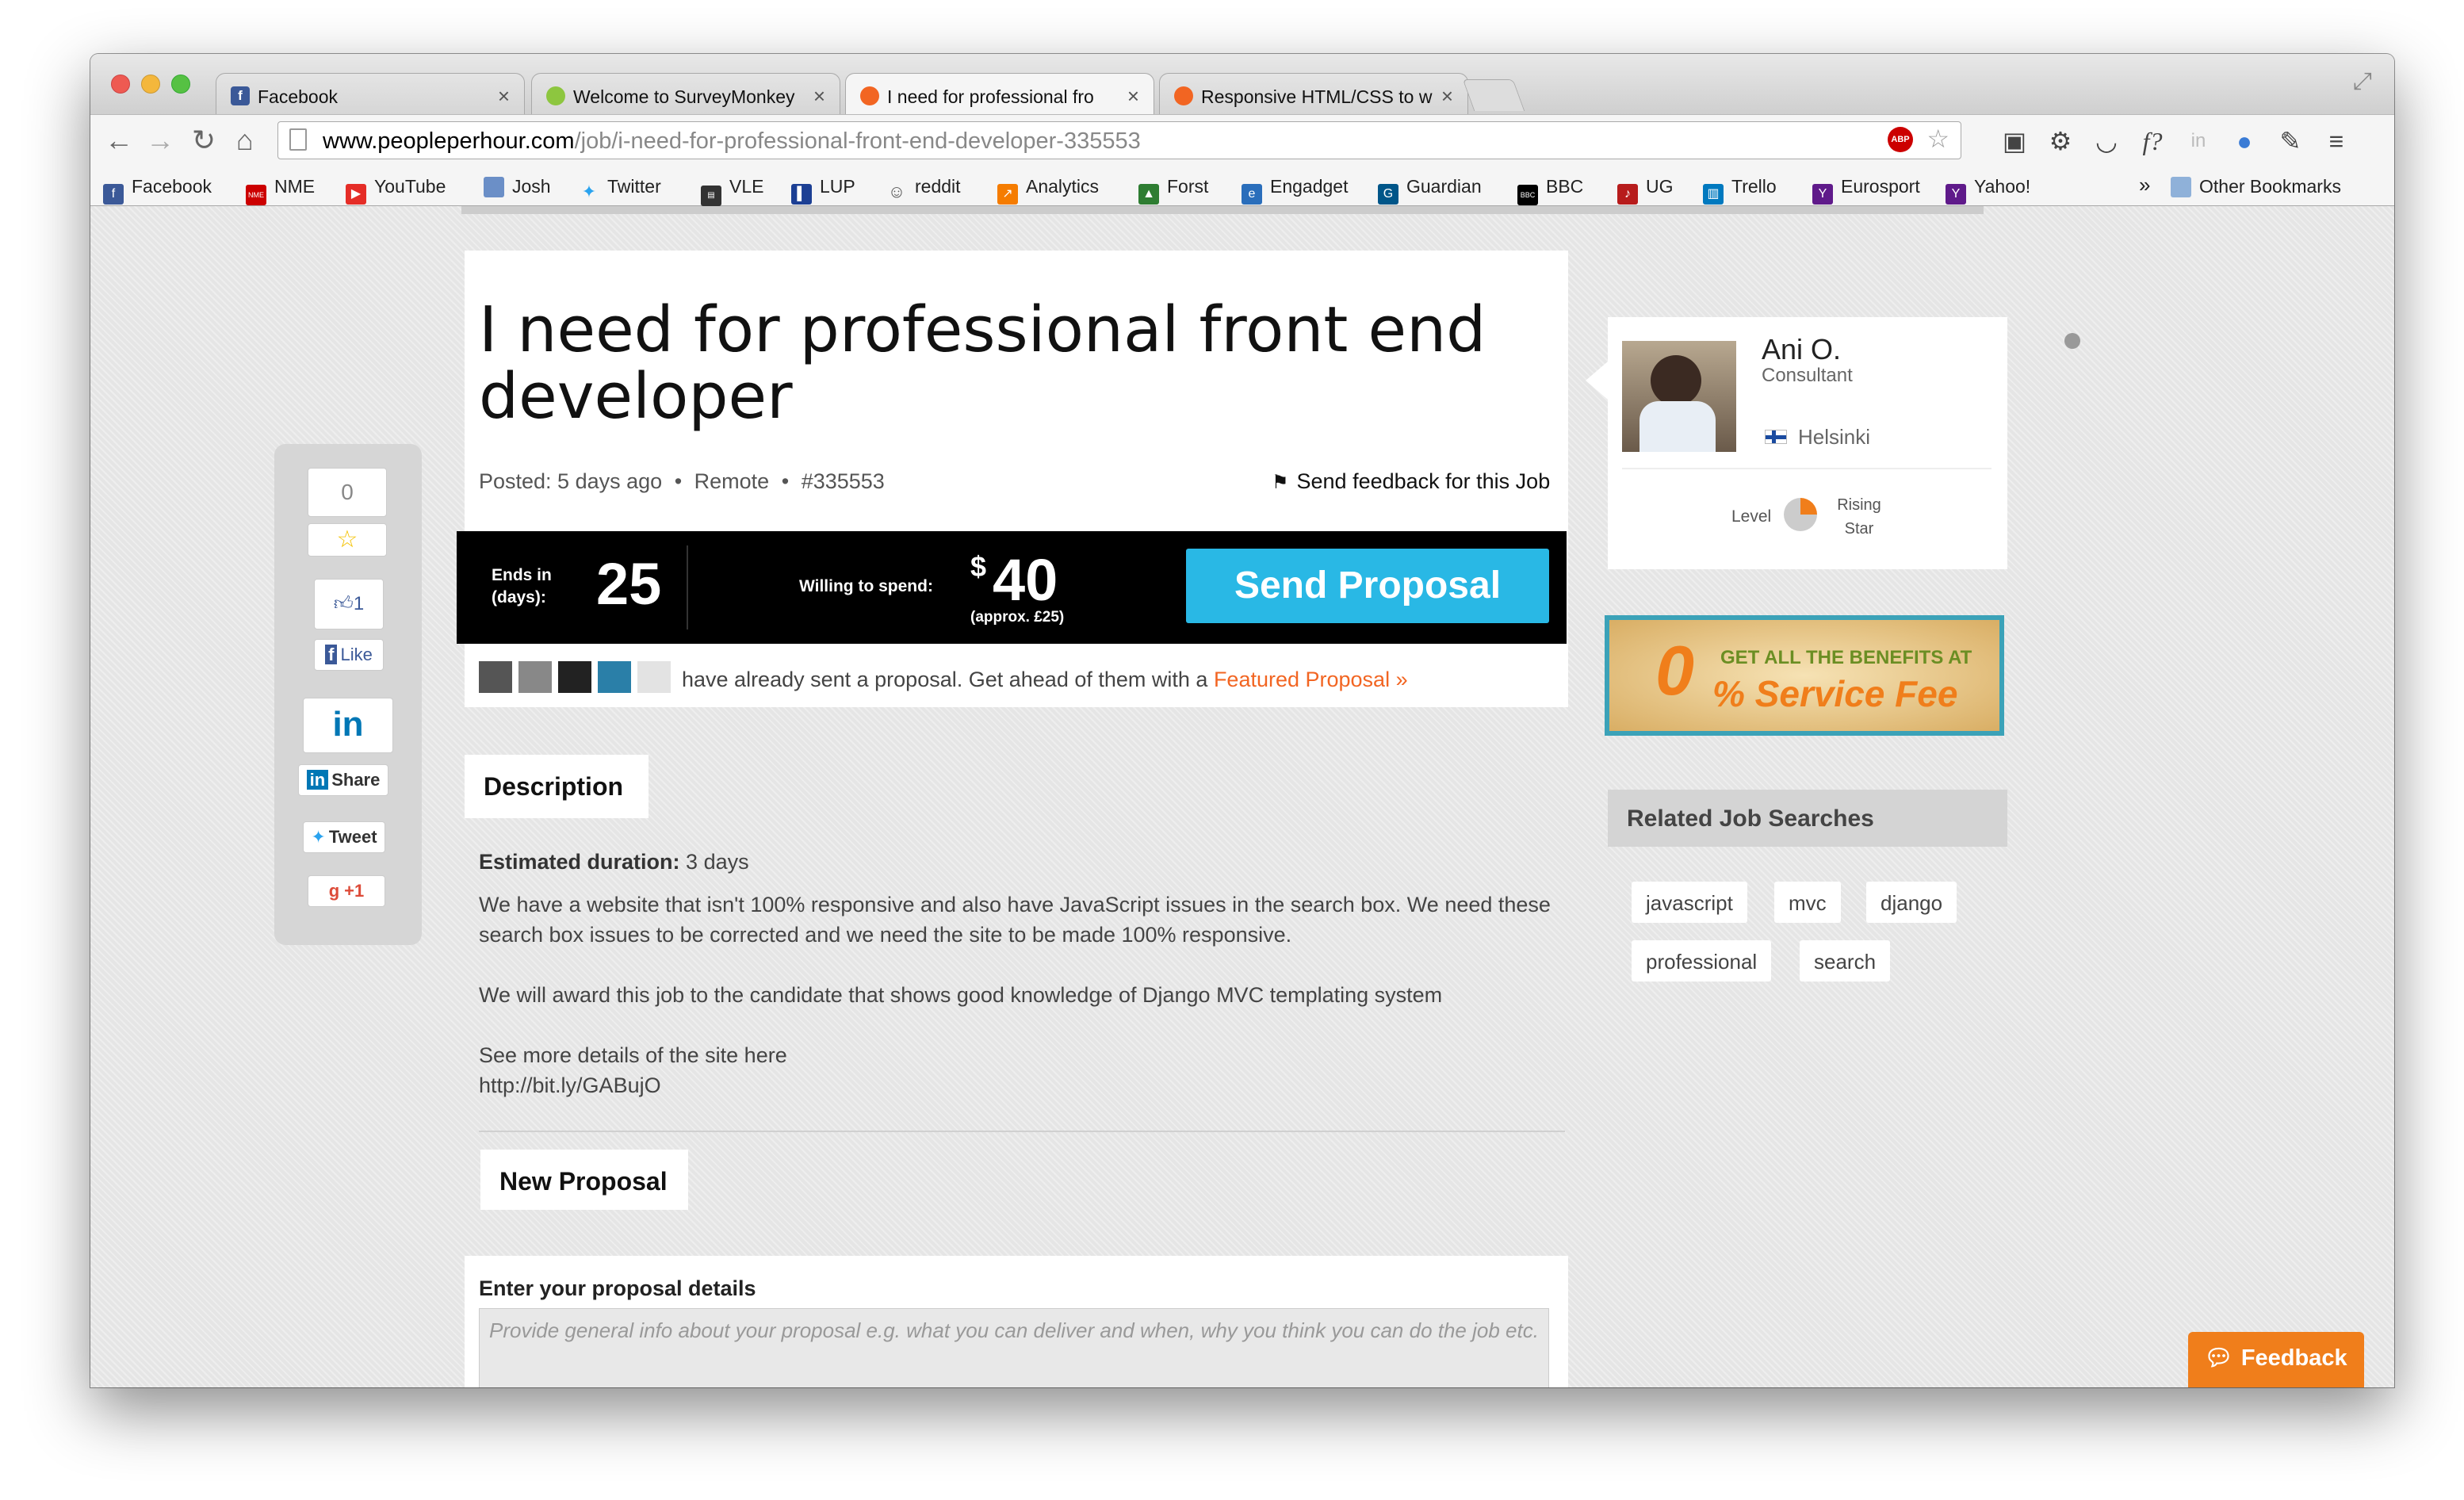  I want to click on bookmark-ug: ♪ UG, so click(1646, 190).